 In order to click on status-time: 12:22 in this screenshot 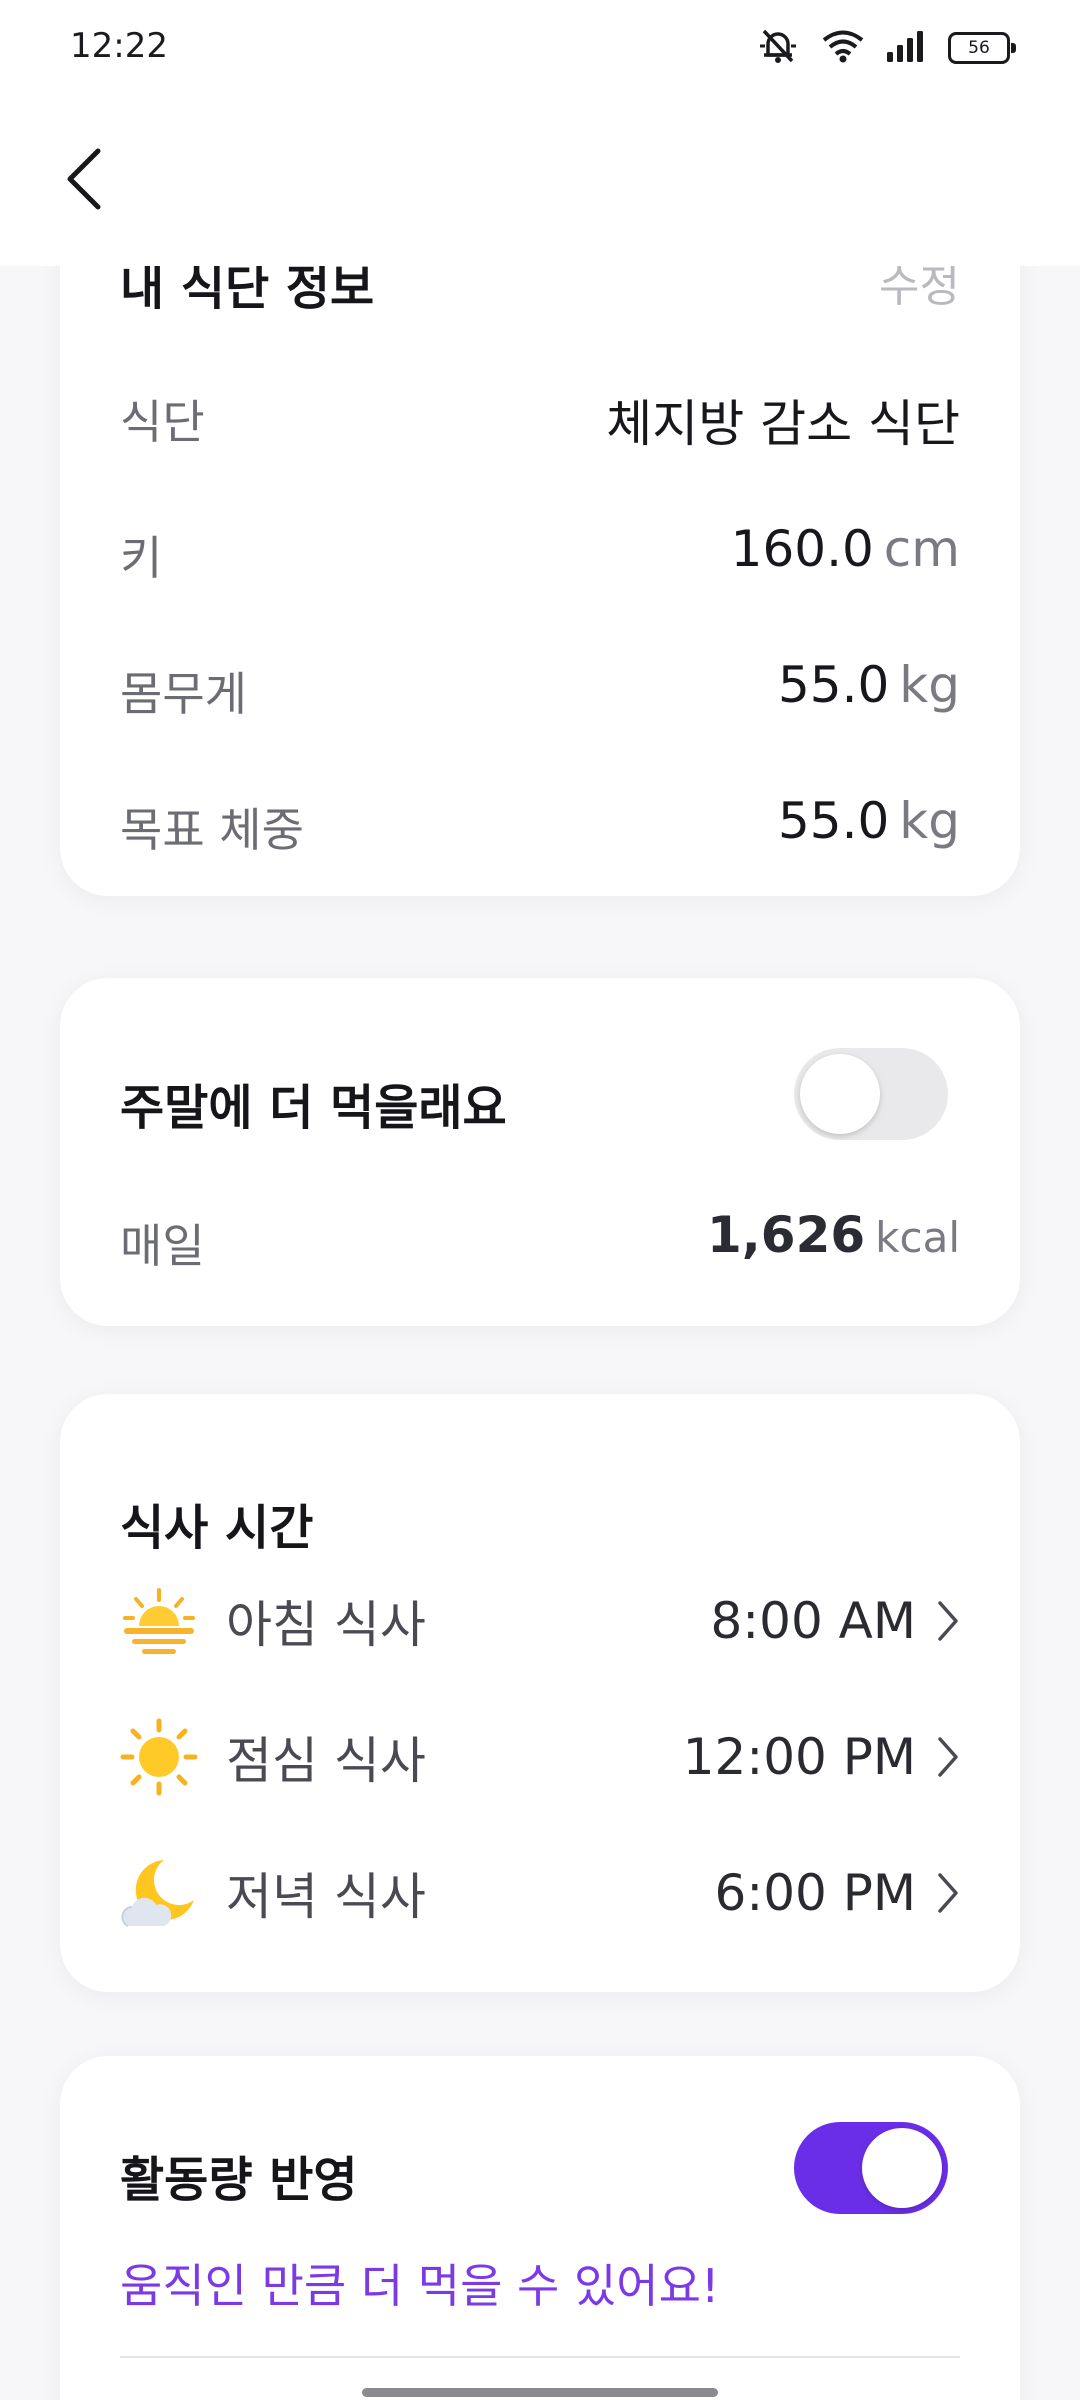, I will do `click(119, 46)`.